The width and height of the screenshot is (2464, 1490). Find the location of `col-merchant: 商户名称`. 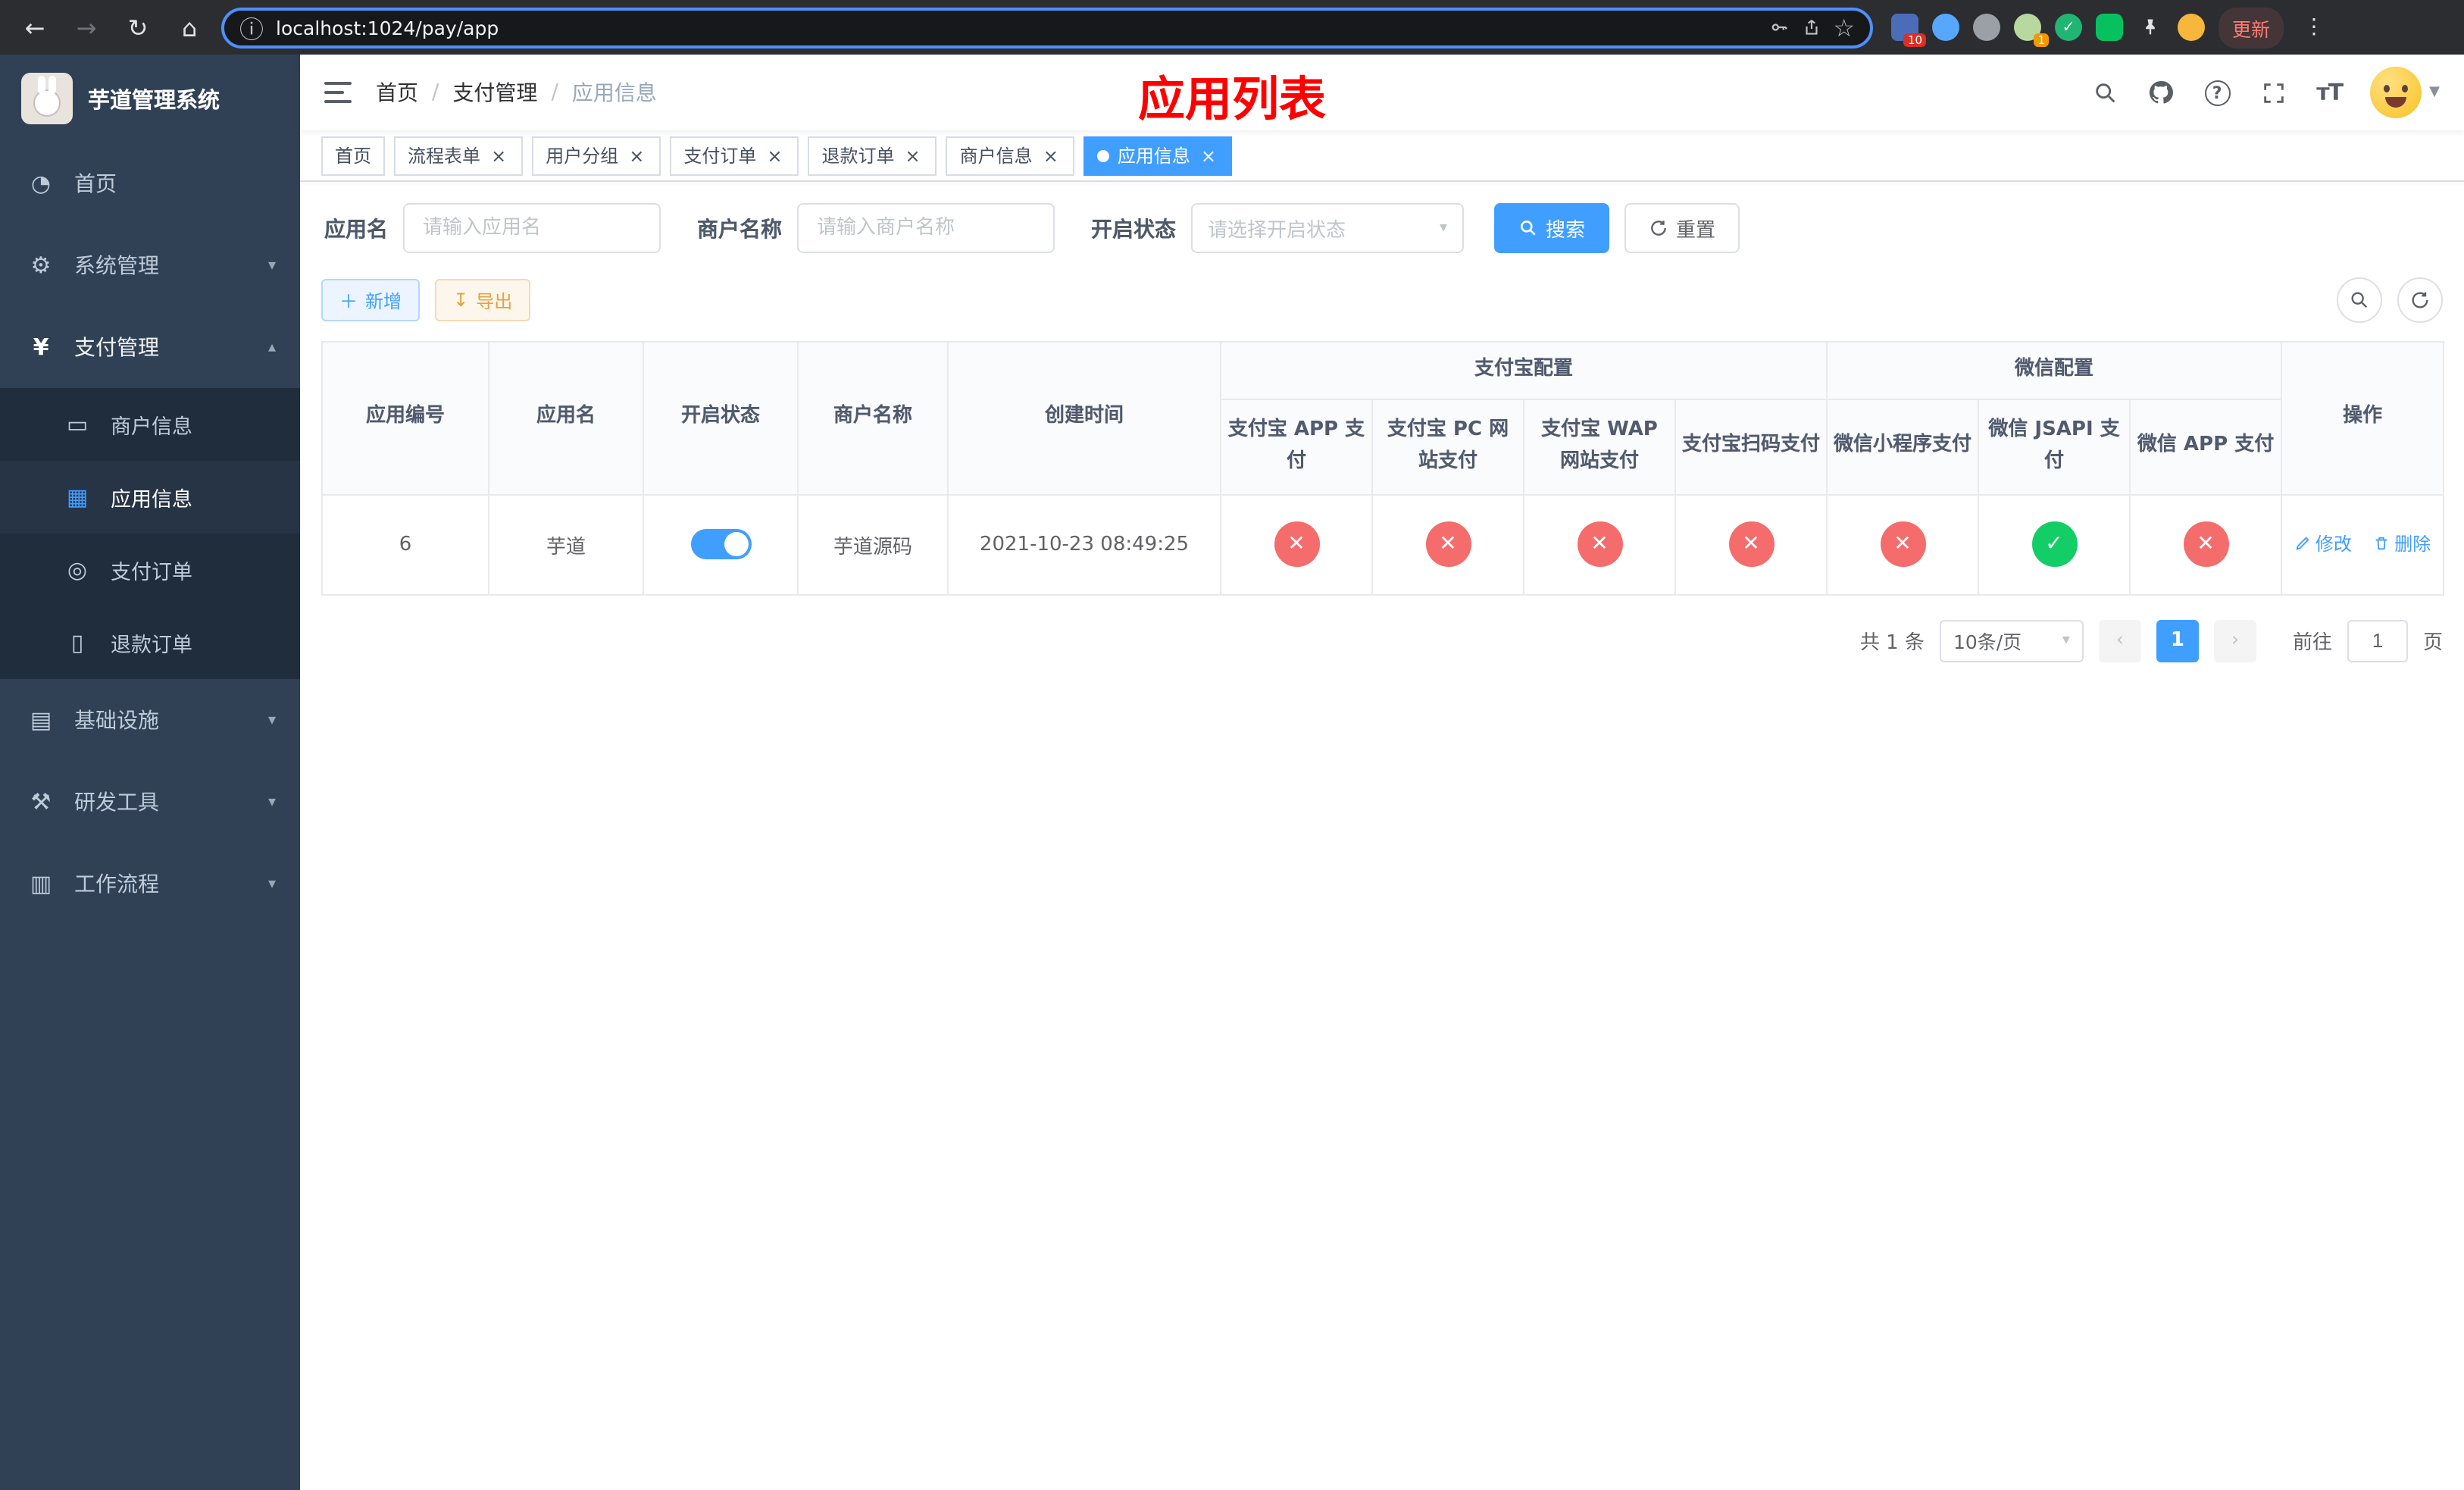

col-merchant: 商户名称 is located at coordinates (873, 419).